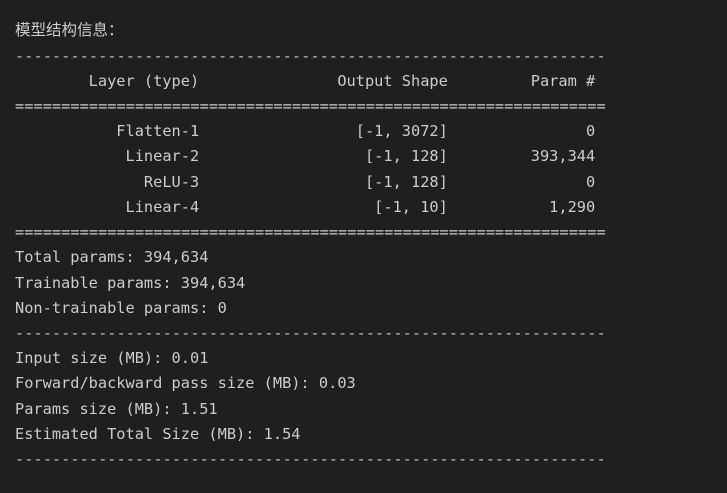 This screenshot has height=493, width=727. I want to click on table-row-flatten-1: Flatten-1 [-1, 3072] 0, so click(305, 131).